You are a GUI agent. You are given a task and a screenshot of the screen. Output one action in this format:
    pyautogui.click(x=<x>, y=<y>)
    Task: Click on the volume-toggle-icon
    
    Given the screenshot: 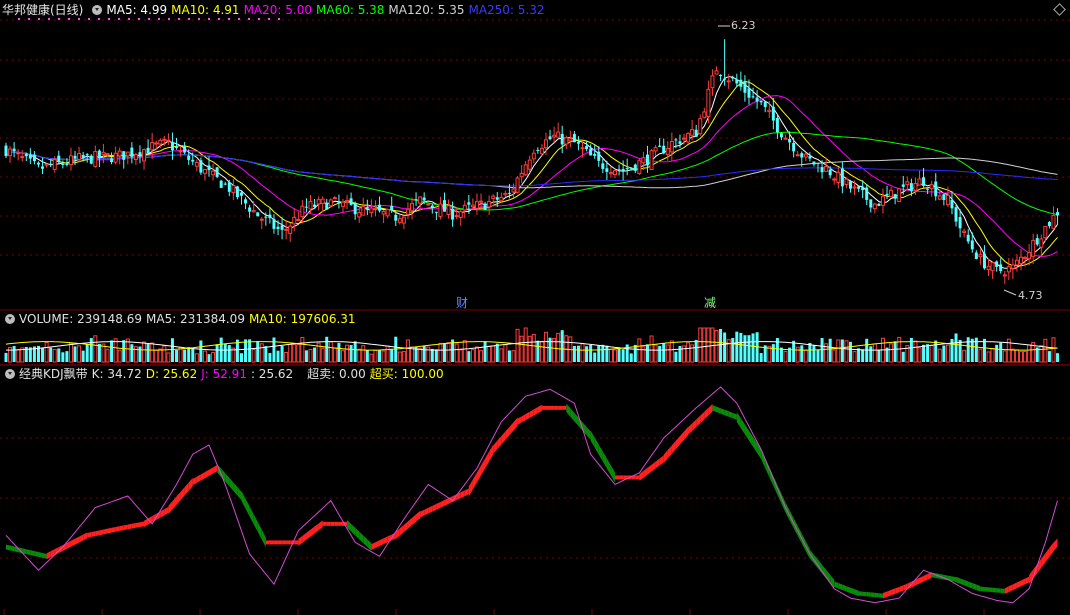 What is the action you would take?
    pyautogui.click(x=10, y=319)
    